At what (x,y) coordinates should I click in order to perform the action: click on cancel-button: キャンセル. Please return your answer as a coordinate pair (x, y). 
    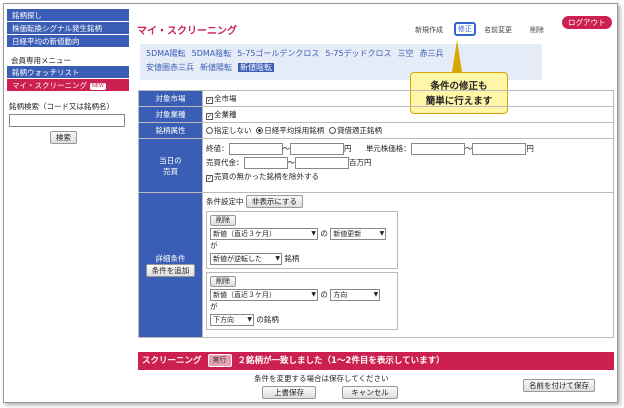
    Looking at the image, I should click on (370, 392).